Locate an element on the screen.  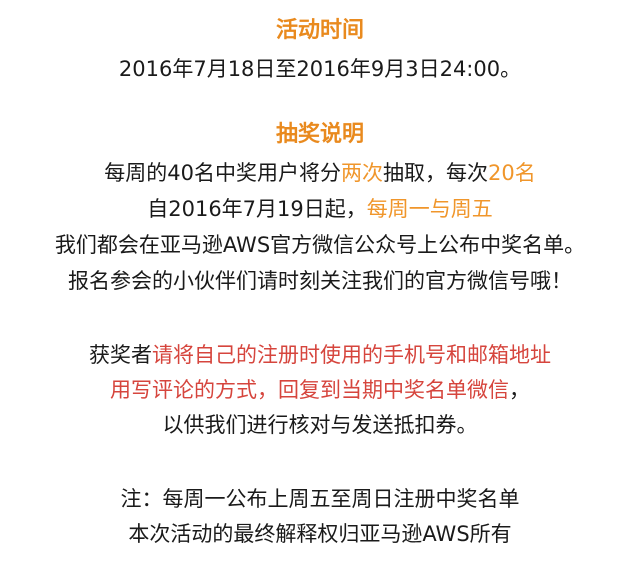
lottery-line-4: 报名参会的小伙伴们请时刻关注我们的官方微信号哦！ is located at coordinates (320, 281).